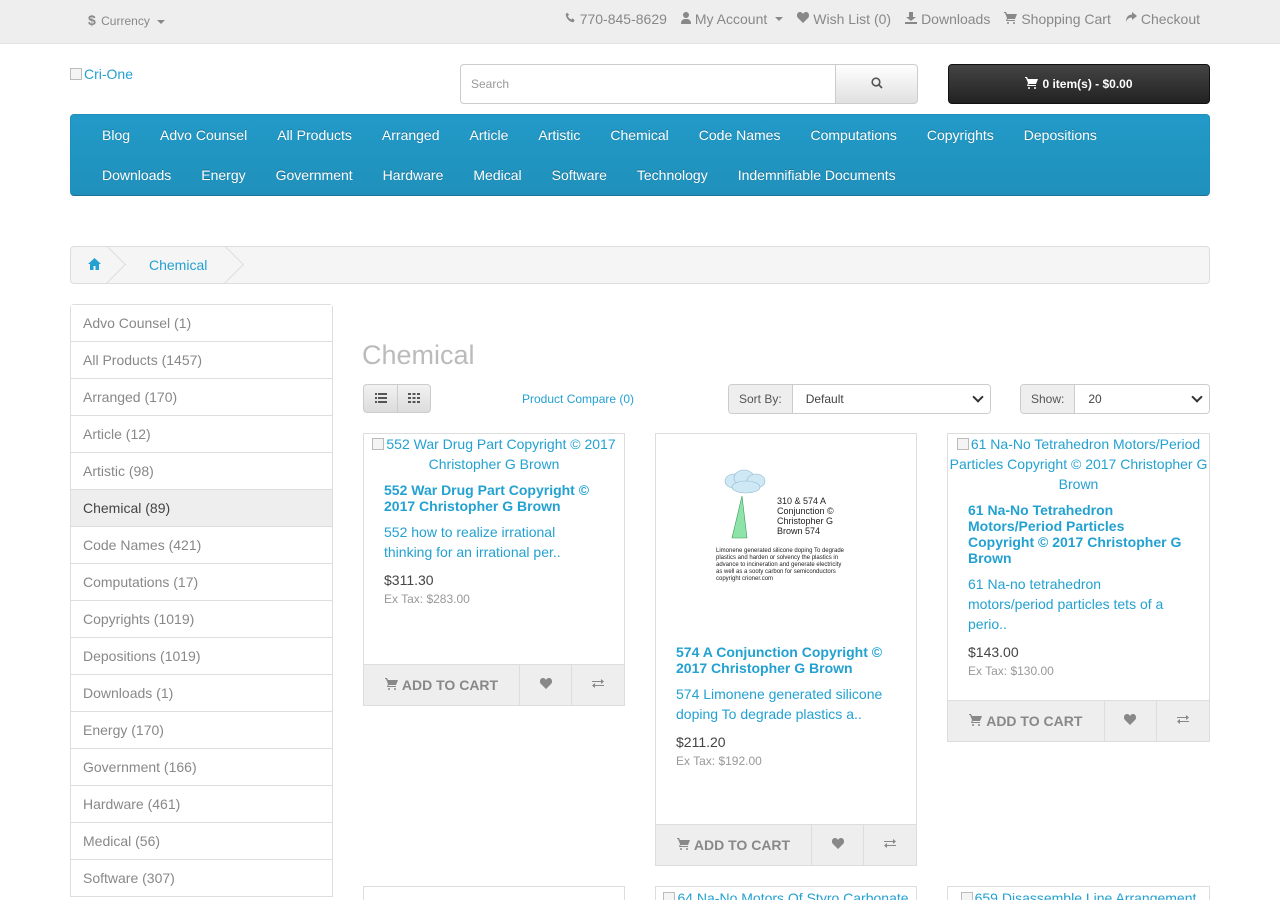 The image size is (1280, 900). I want to click on product-price: $211.20, so click(701, 742).